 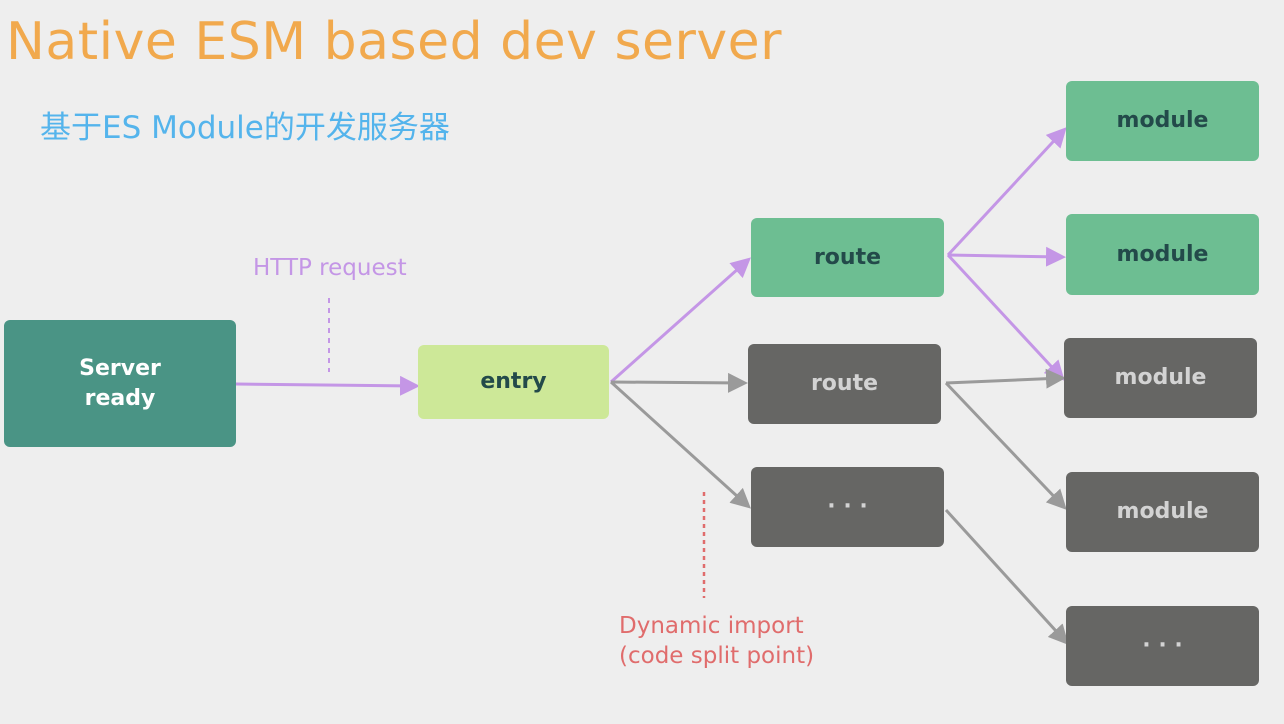 I want to click on node-module-4: module, so click(x=1162, y=512).